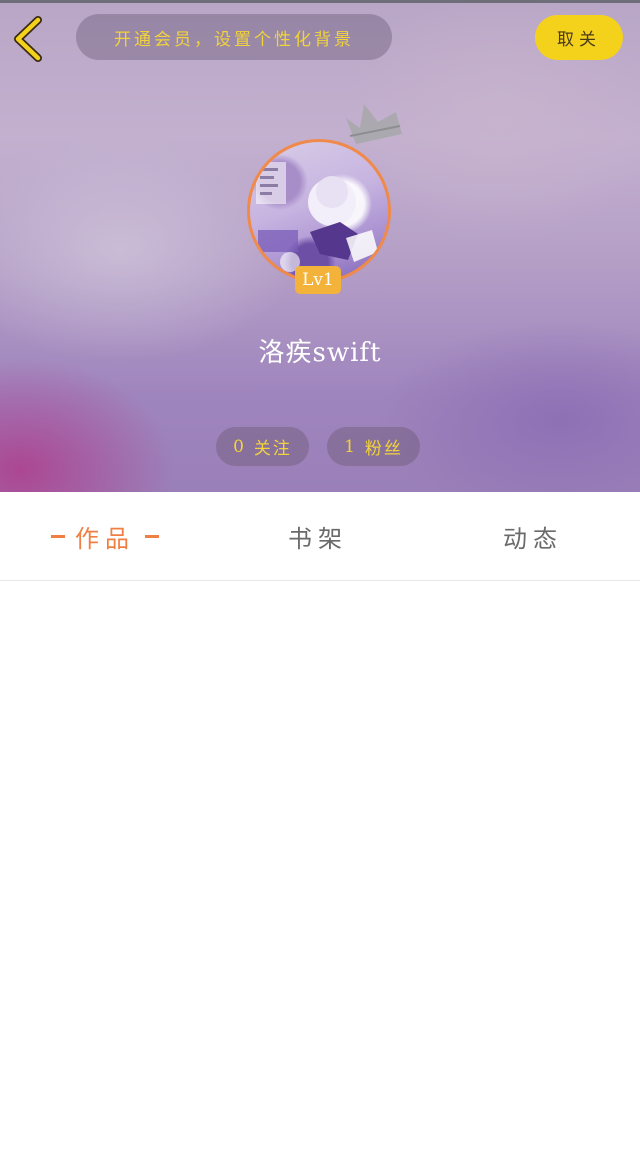 The width and height of the screenshot is (640, 1174). I want to click on back-button, so click(29, 38).